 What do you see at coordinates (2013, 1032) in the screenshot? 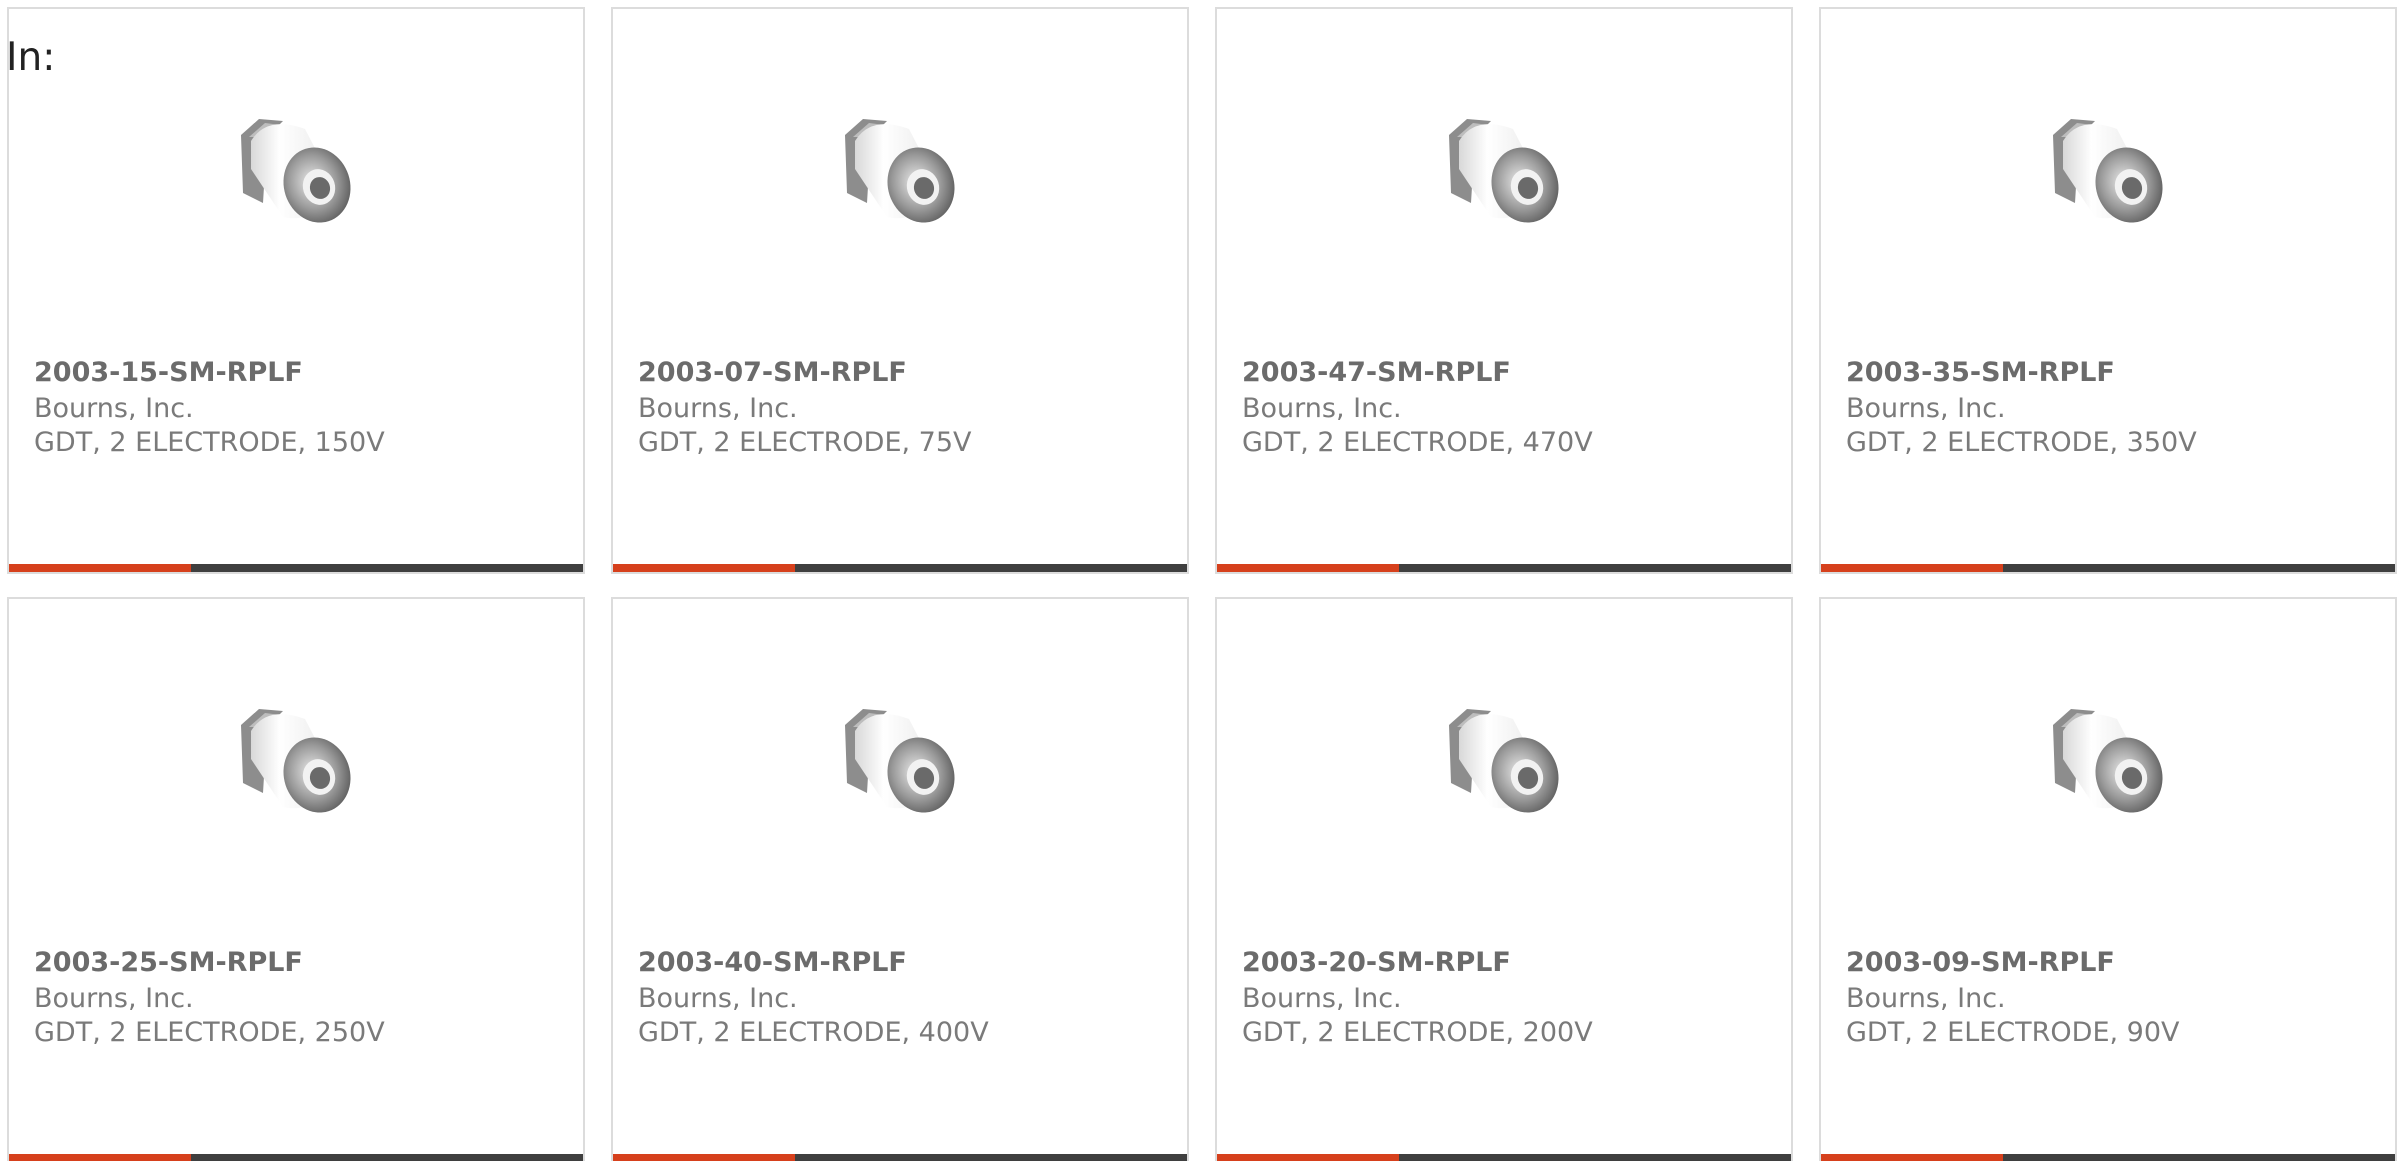
I see `product-description: GDT, 2 ELECTRODE, 90V` at bounding box center [2013, 1032].